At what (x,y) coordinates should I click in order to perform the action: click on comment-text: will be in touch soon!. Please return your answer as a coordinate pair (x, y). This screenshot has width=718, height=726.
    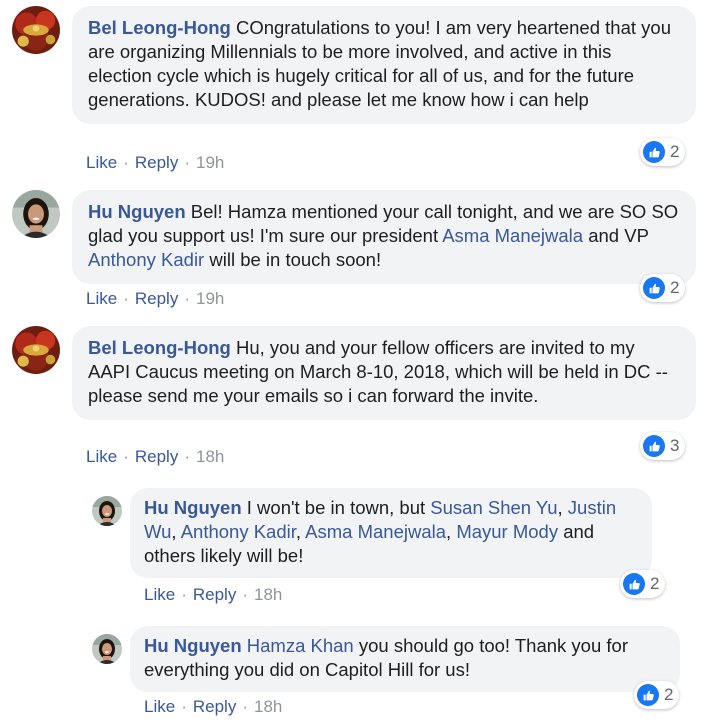
    Looking at the image, I should click on (293, 259).